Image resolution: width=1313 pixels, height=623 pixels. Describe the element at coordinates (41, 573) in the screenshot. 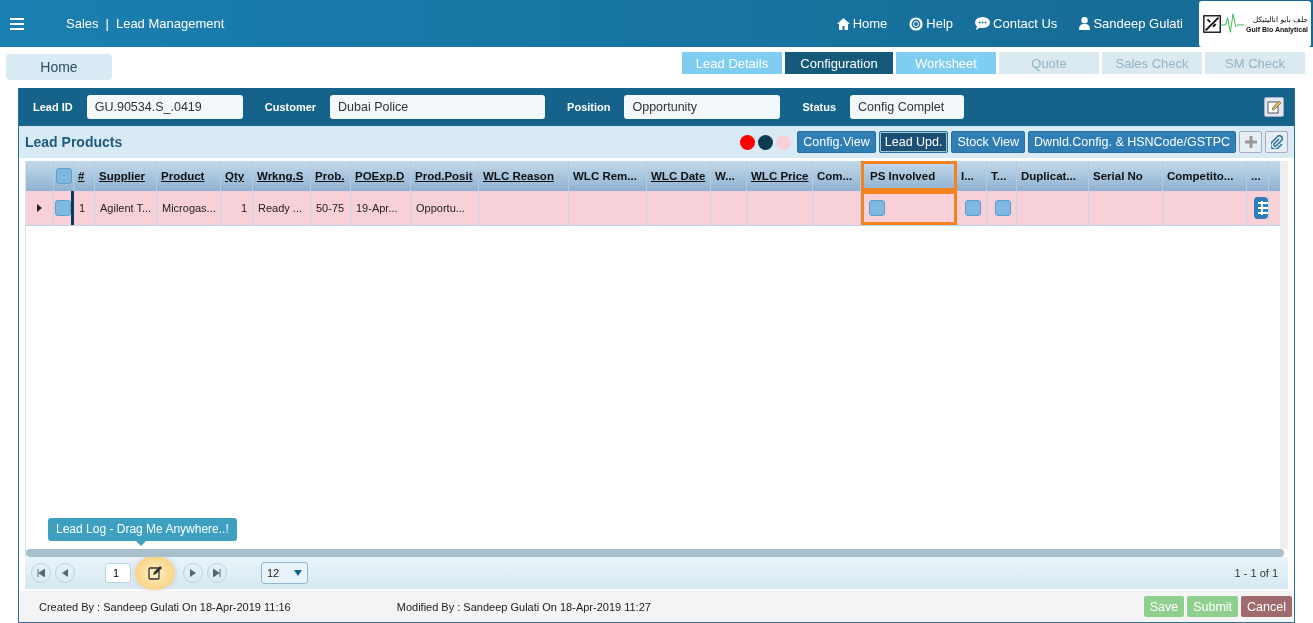

I see `first-page-icon` at that location.